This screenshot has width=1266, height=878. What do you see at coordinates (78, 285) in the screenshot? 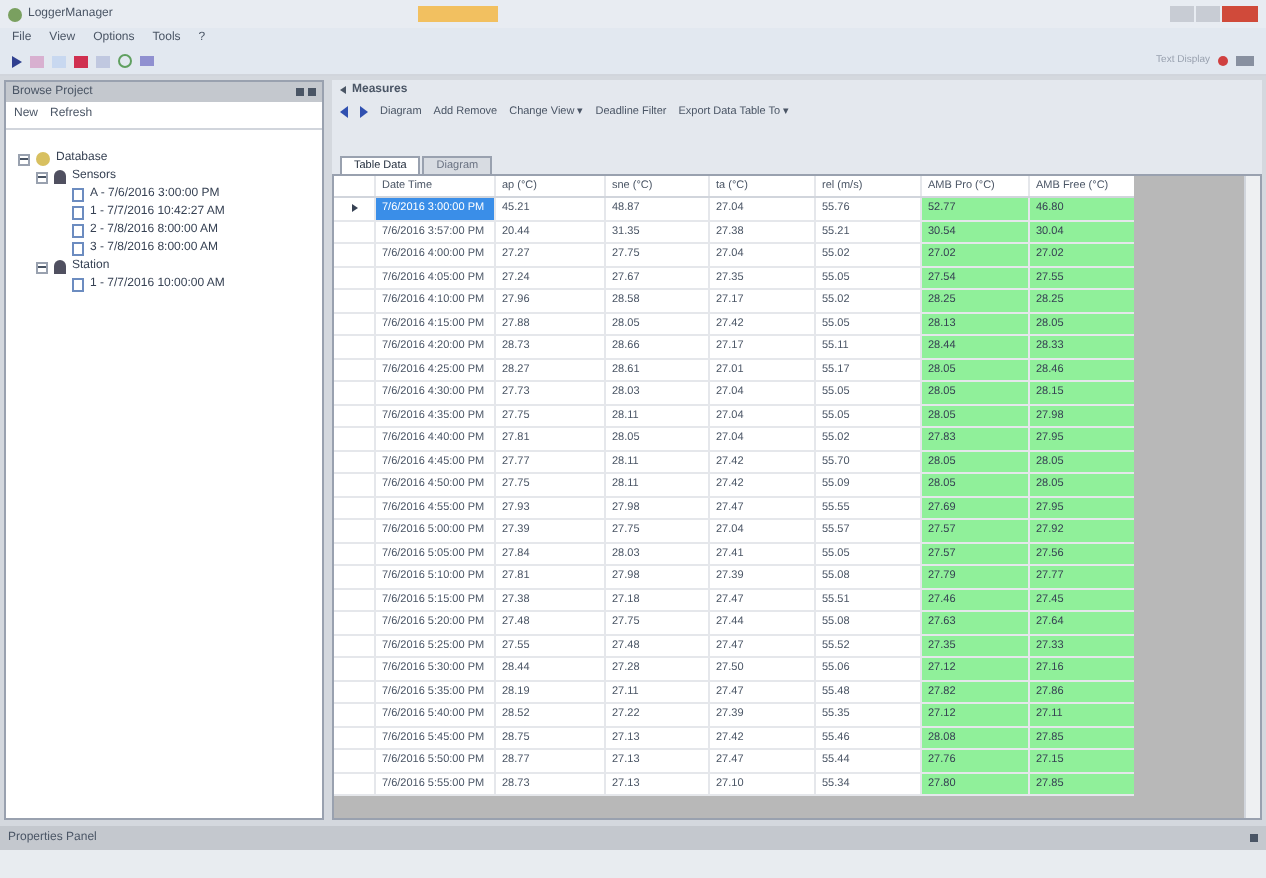
I see `file-icon` at bounding box center [78, 285].